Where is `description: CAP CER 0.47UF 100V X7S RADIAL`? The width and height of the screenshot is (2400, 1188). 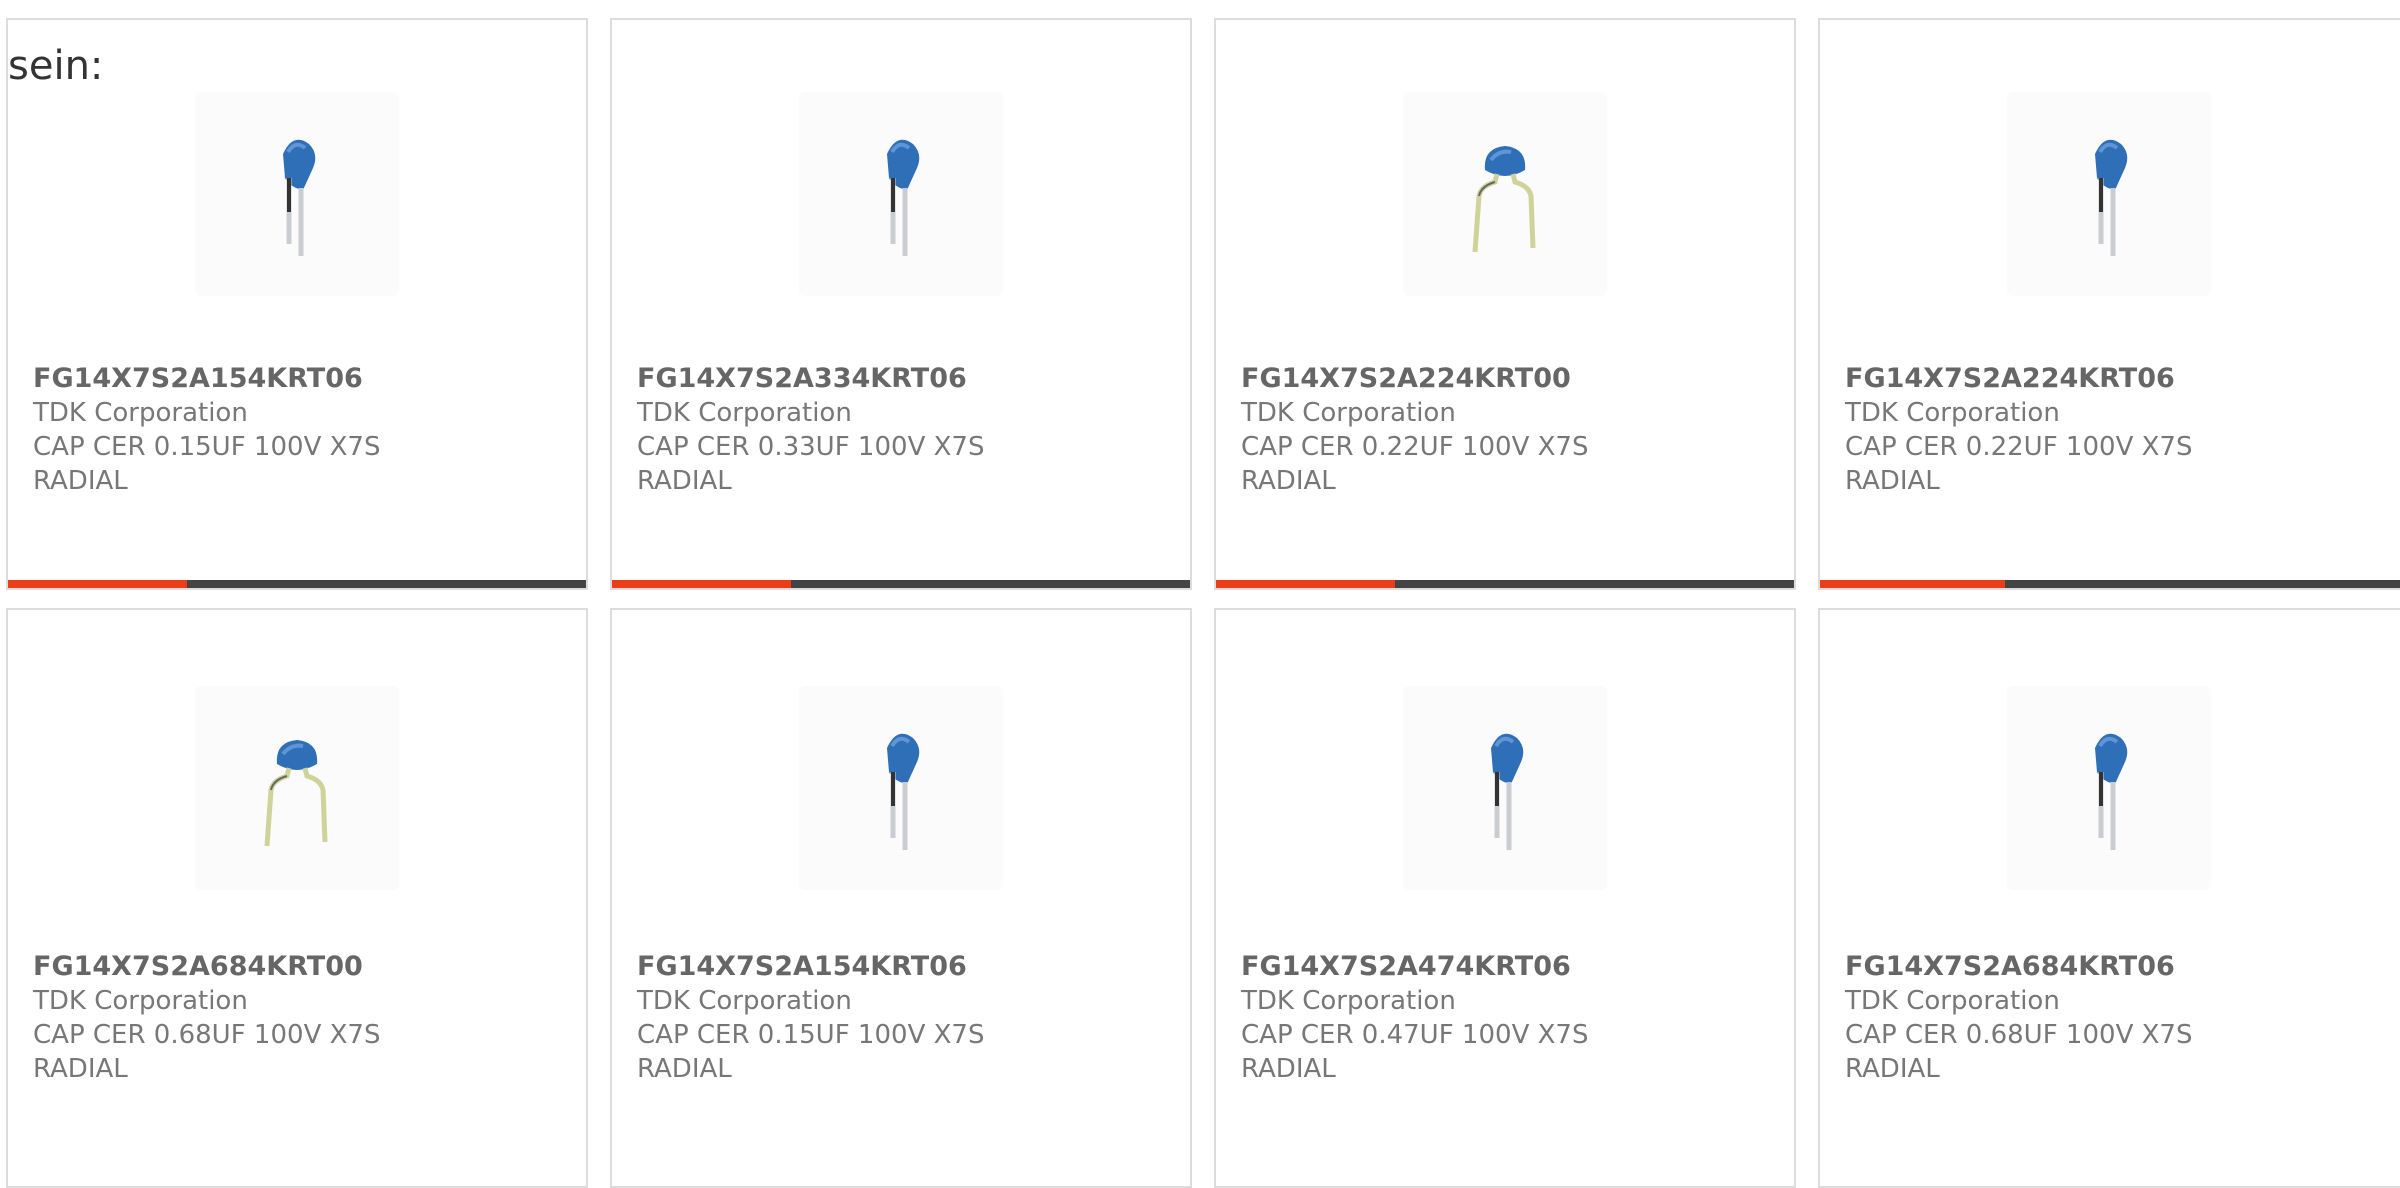 description: CAP CER 0.47UF 100V X7S RADIAL is located at coordinates (1415, 1052).